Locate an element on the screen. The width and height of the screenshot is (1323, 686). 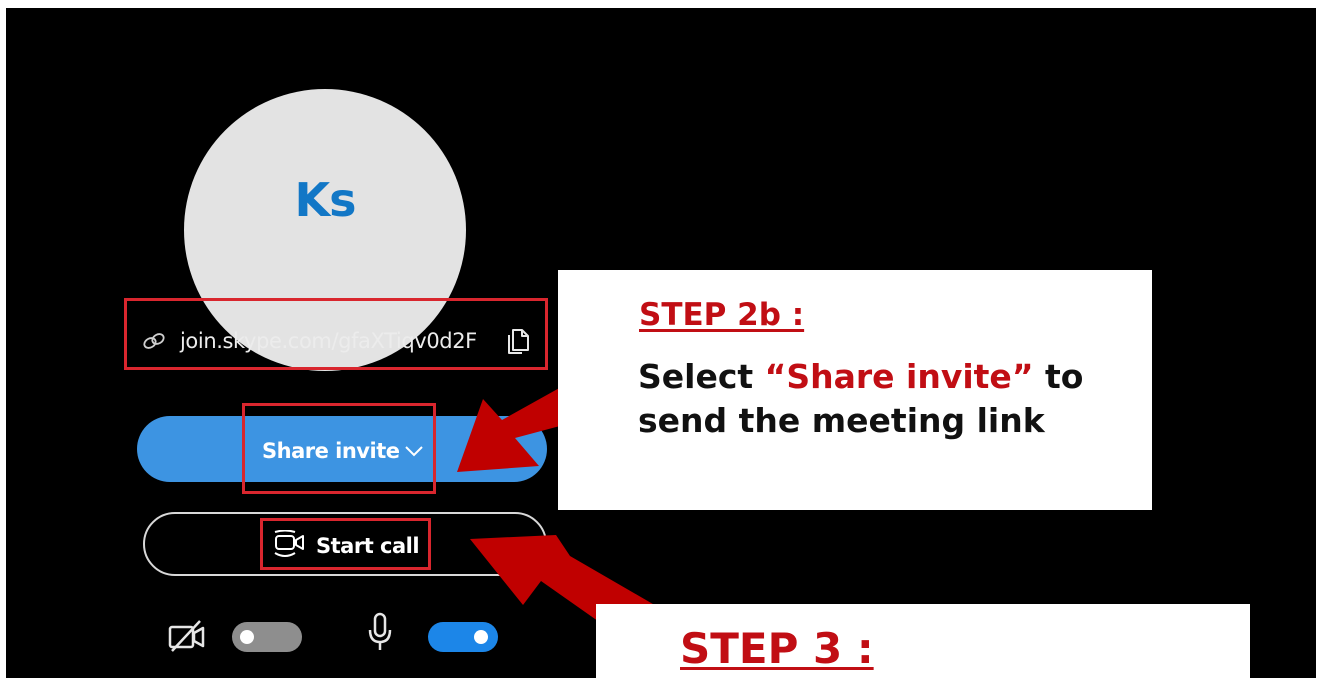
microphone-icon is located at coordinates (380, 631).